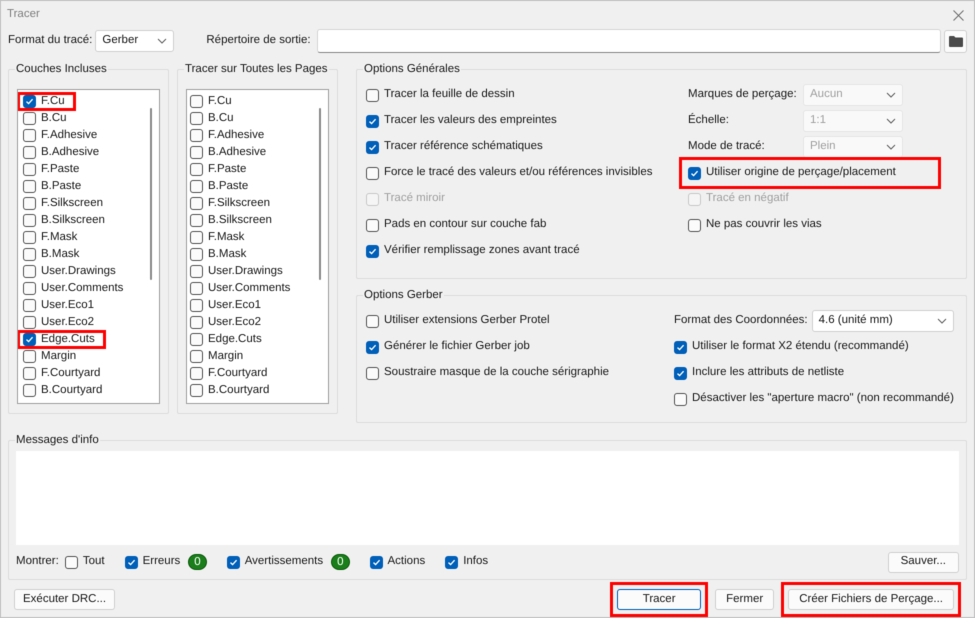 The width and height of the screenshot is (975, 618). What do you see at coordinates (727, 146) in the screenshot?
I see `field-label: Mode de tracé:` at bounding box center [727, 146].